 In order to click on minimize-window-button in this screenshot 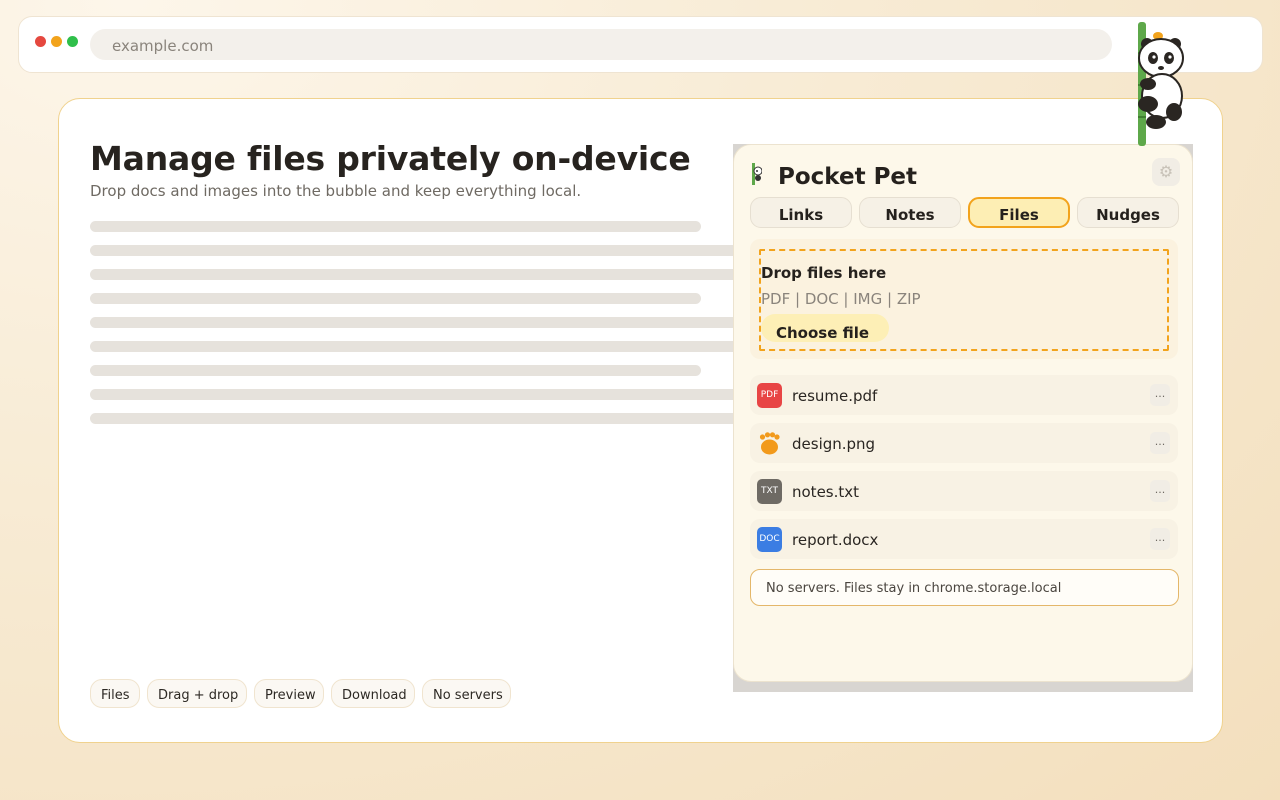, I will do `click(56, 41)`.